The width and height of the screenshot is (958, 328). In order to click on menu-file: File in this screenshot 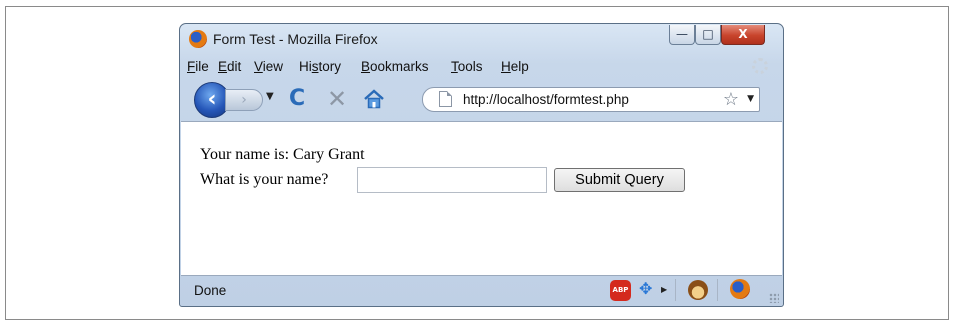, I will do `click(198, 66)`.